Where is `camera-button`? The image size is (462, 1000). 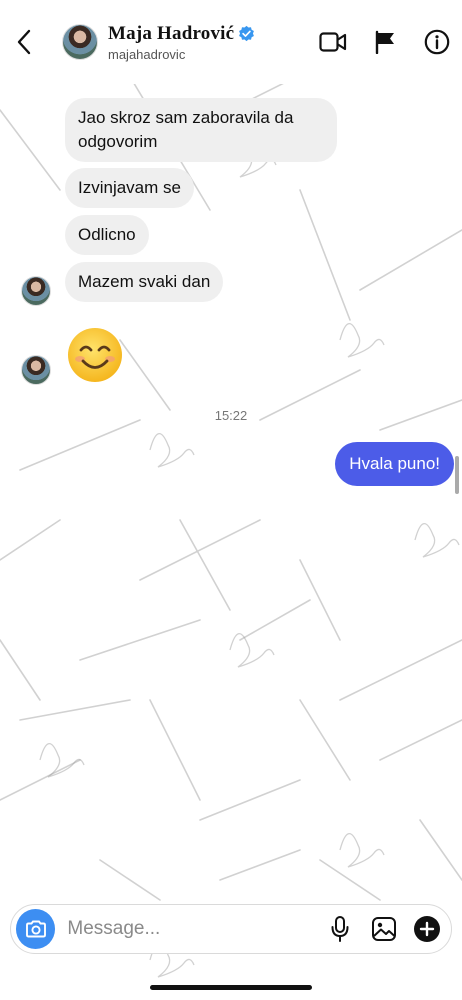 camera-button is located at coordinates (36, 929).